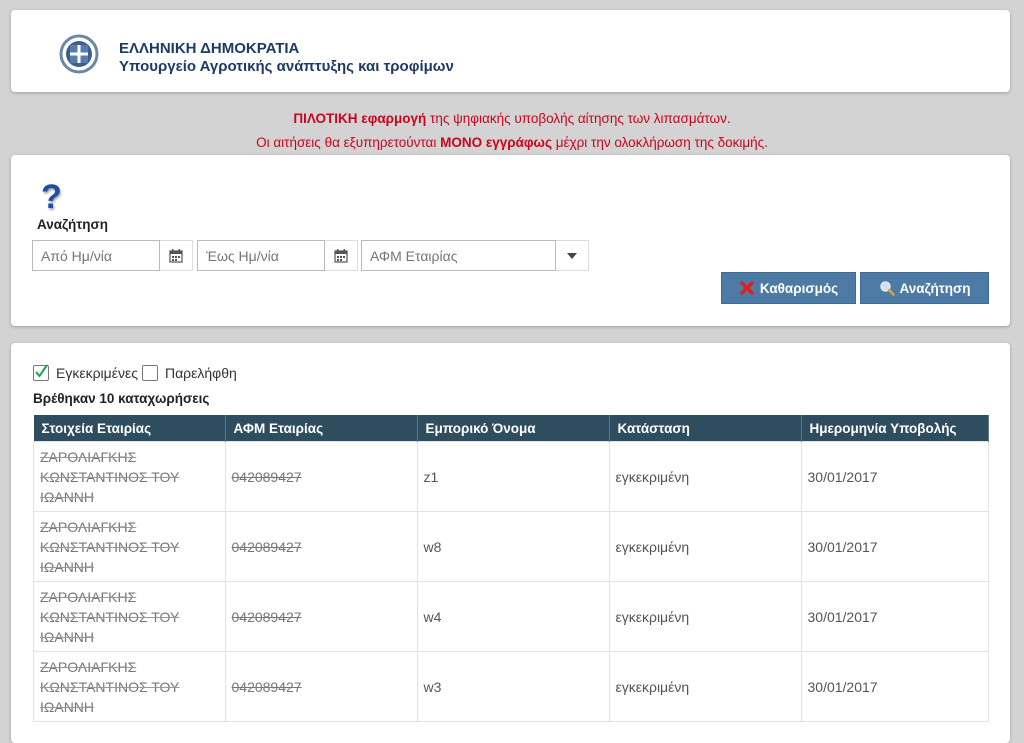  Describe the element at coordinates (121, 398) in the screenshot. I see `results-count: Βρέθηκαν 10 καταχωρήσεις` at that location.